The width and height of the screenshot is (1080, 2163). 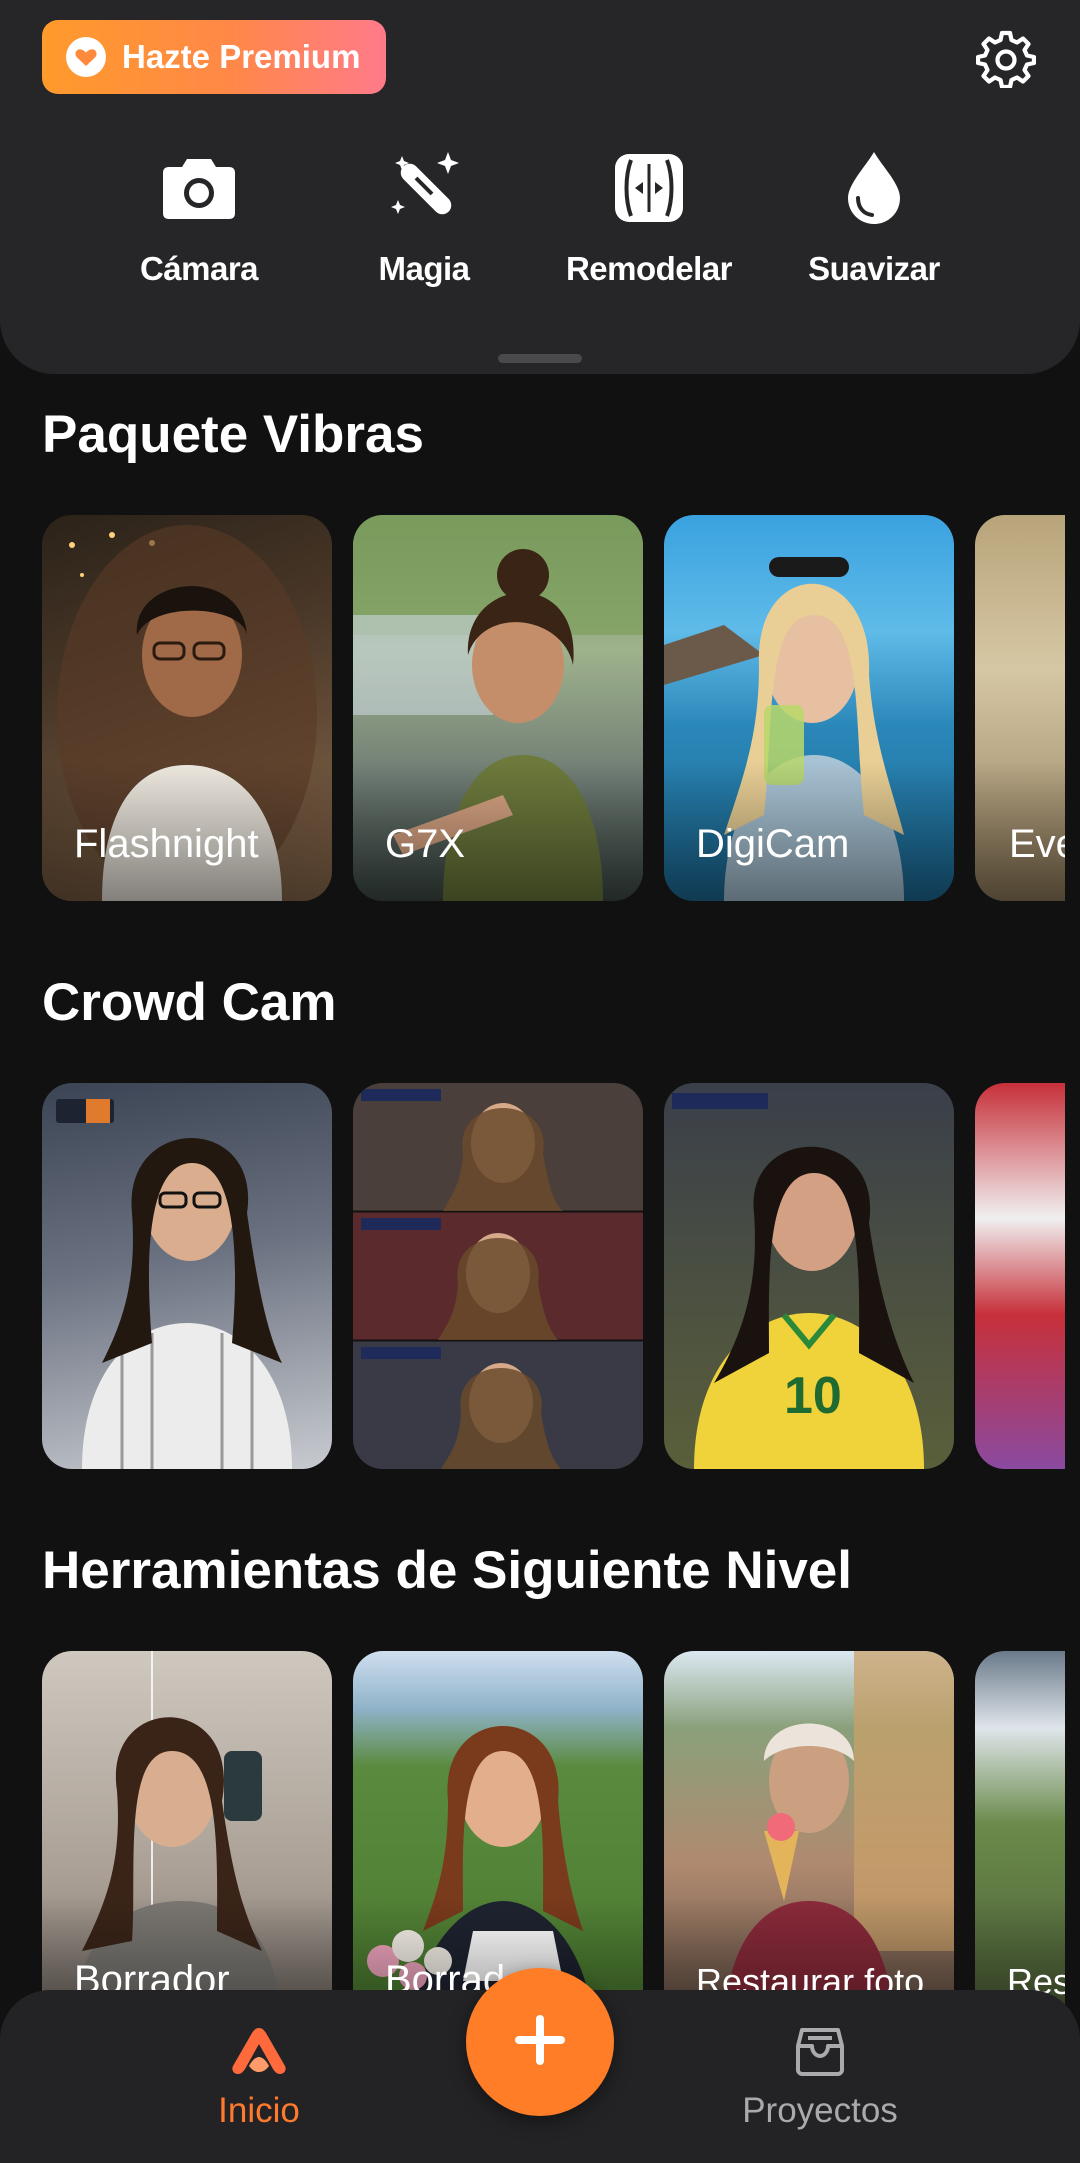 What do you see at coordinates (809, 1276) in the screenshot?
I see `filter-card: 10` at bounding box center [809, 1276].